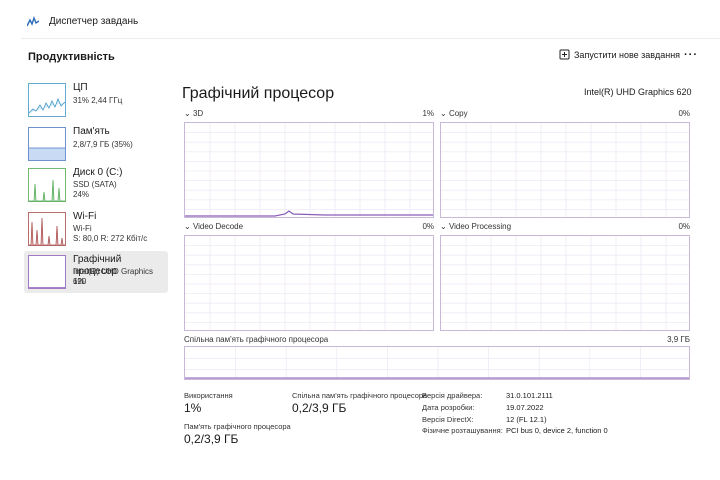 This screenshot has width=720, height=480. I want to click on sidebar-item-detail: 31% 2,44 ГГц, so click(98, 100).